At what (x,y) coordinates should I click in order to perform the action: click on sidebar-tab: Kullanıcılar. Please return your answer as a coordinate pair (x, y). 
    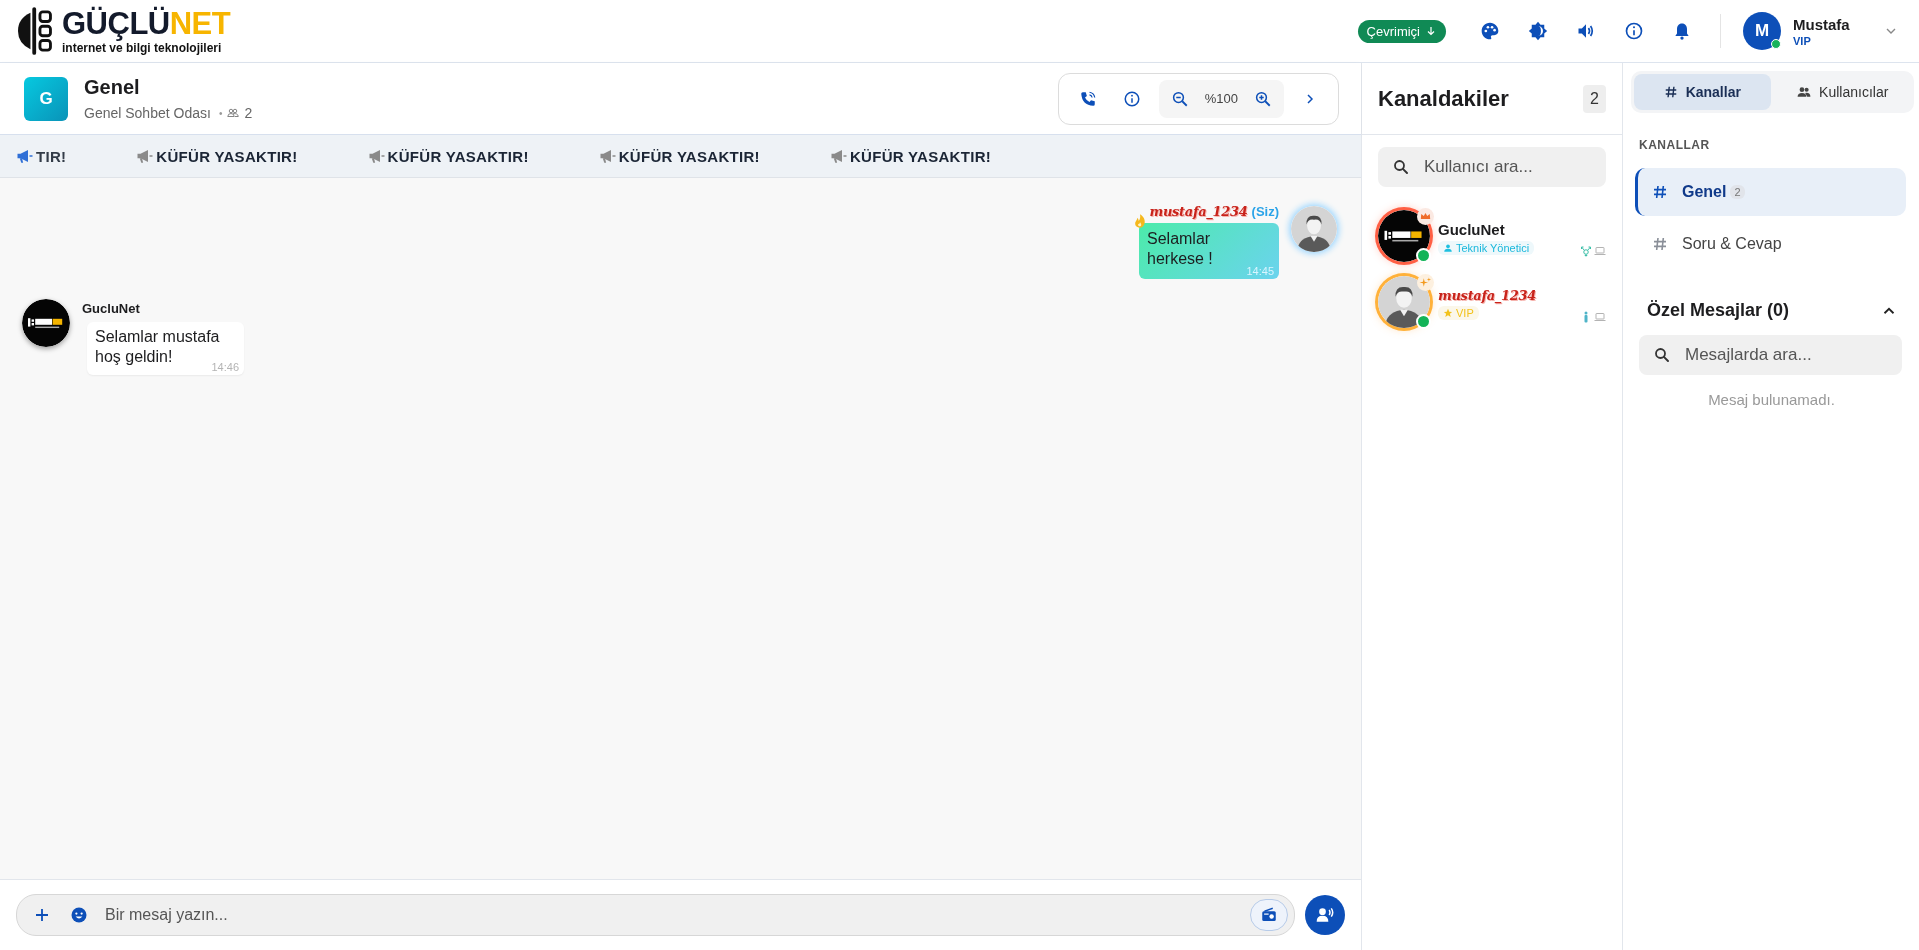
    Looking at the image, I should click on (1842, 92).